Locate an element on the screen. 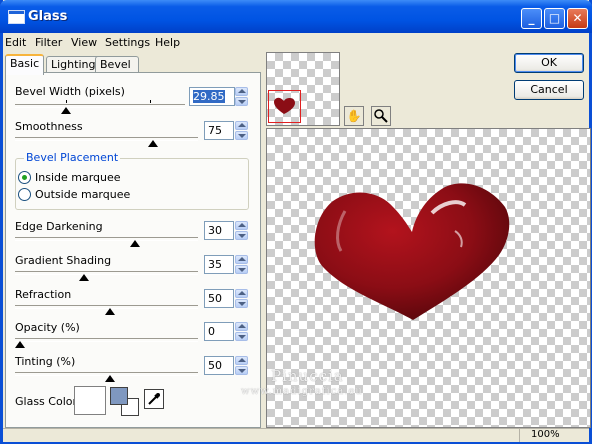 This screenshot has width=592, height=444. opacity-label: Opacity (%) is located at coordinates (47, 327).